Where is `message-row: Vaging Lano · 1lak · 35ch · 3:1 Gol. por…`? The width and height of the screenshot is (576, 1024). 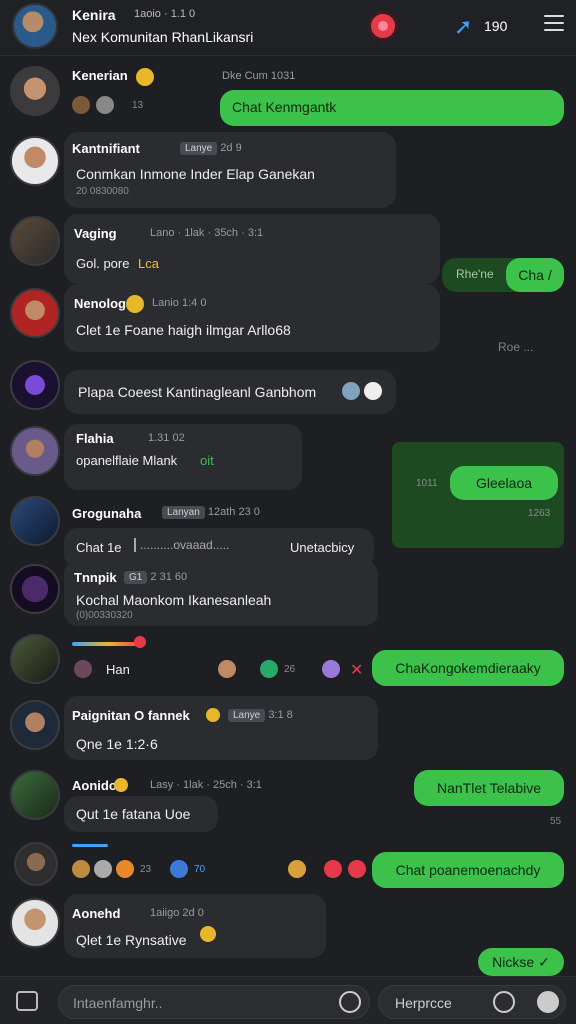
message-row: Vaging Lano · 1lak · 35ch · 3:1 Gol. por… is located at coordinates (288, 252).